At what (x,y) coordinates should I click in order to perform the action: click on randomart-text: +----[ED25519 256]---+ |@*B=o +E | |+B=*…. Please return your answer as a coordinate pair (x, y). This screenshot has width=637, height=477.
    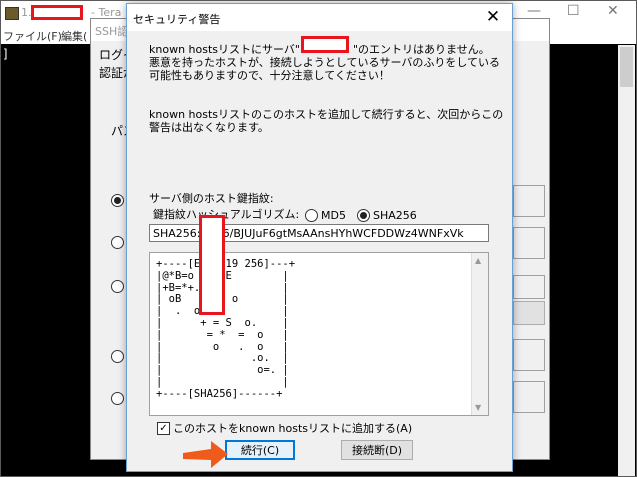
    Looking at the image, I should click on (226, 329).